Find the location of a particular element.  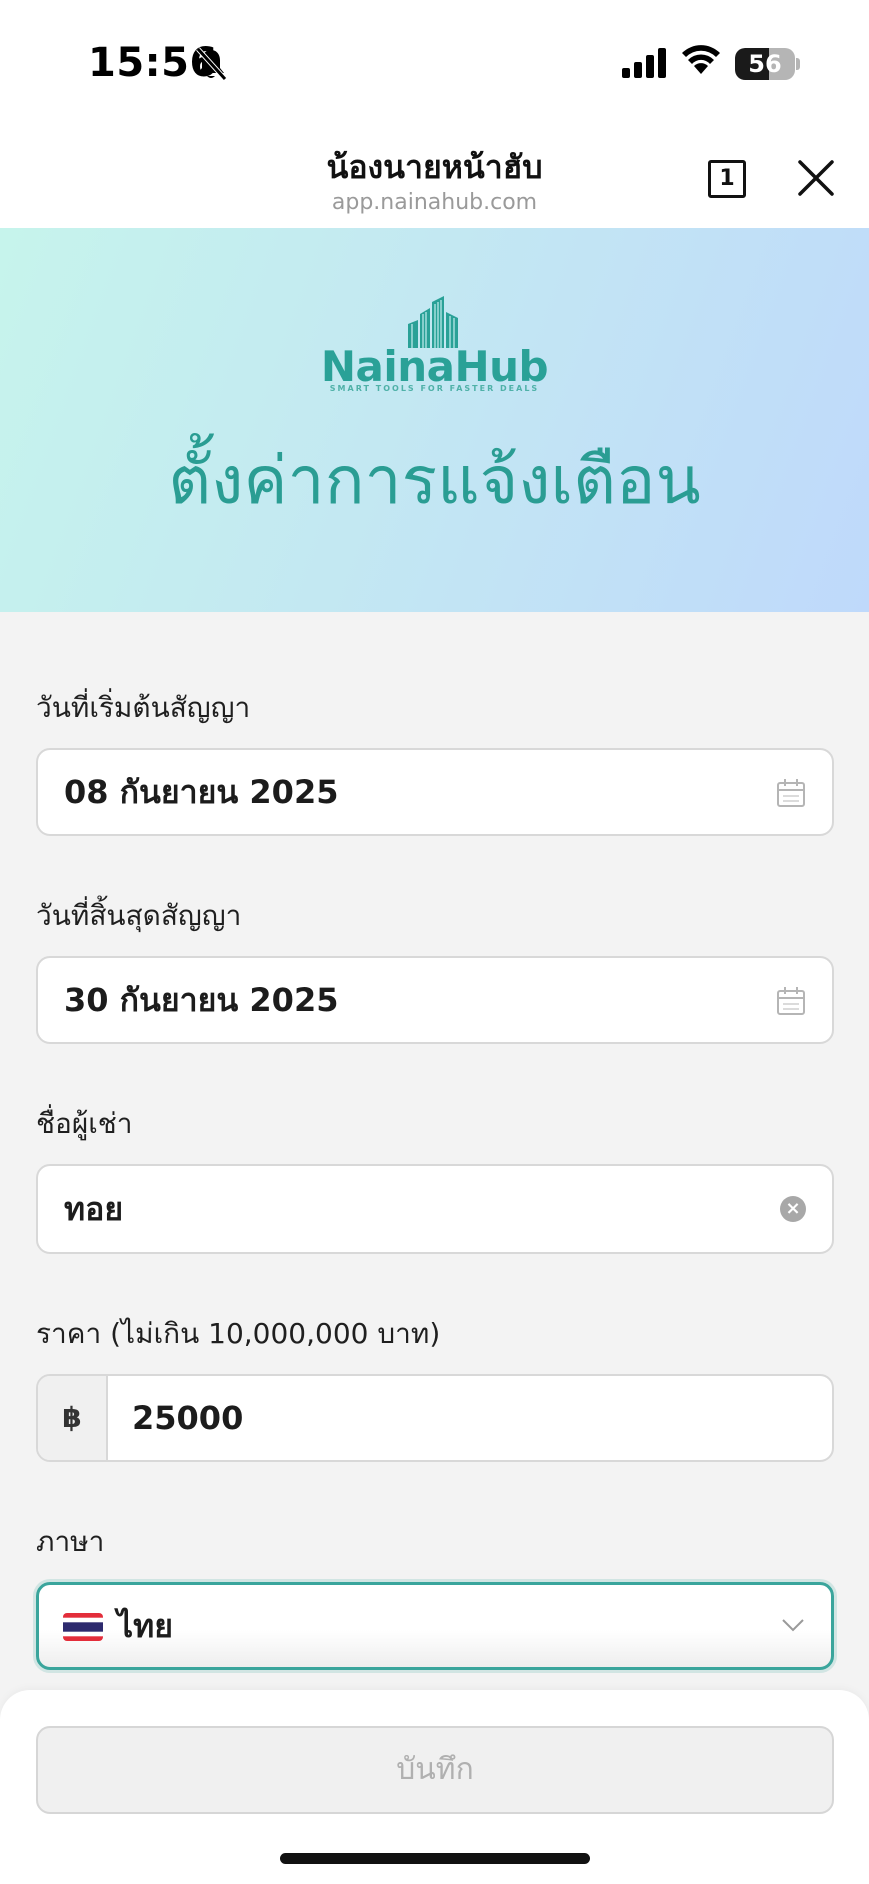

status-bar: 15:56 56 is located at coordinates (434, 60).